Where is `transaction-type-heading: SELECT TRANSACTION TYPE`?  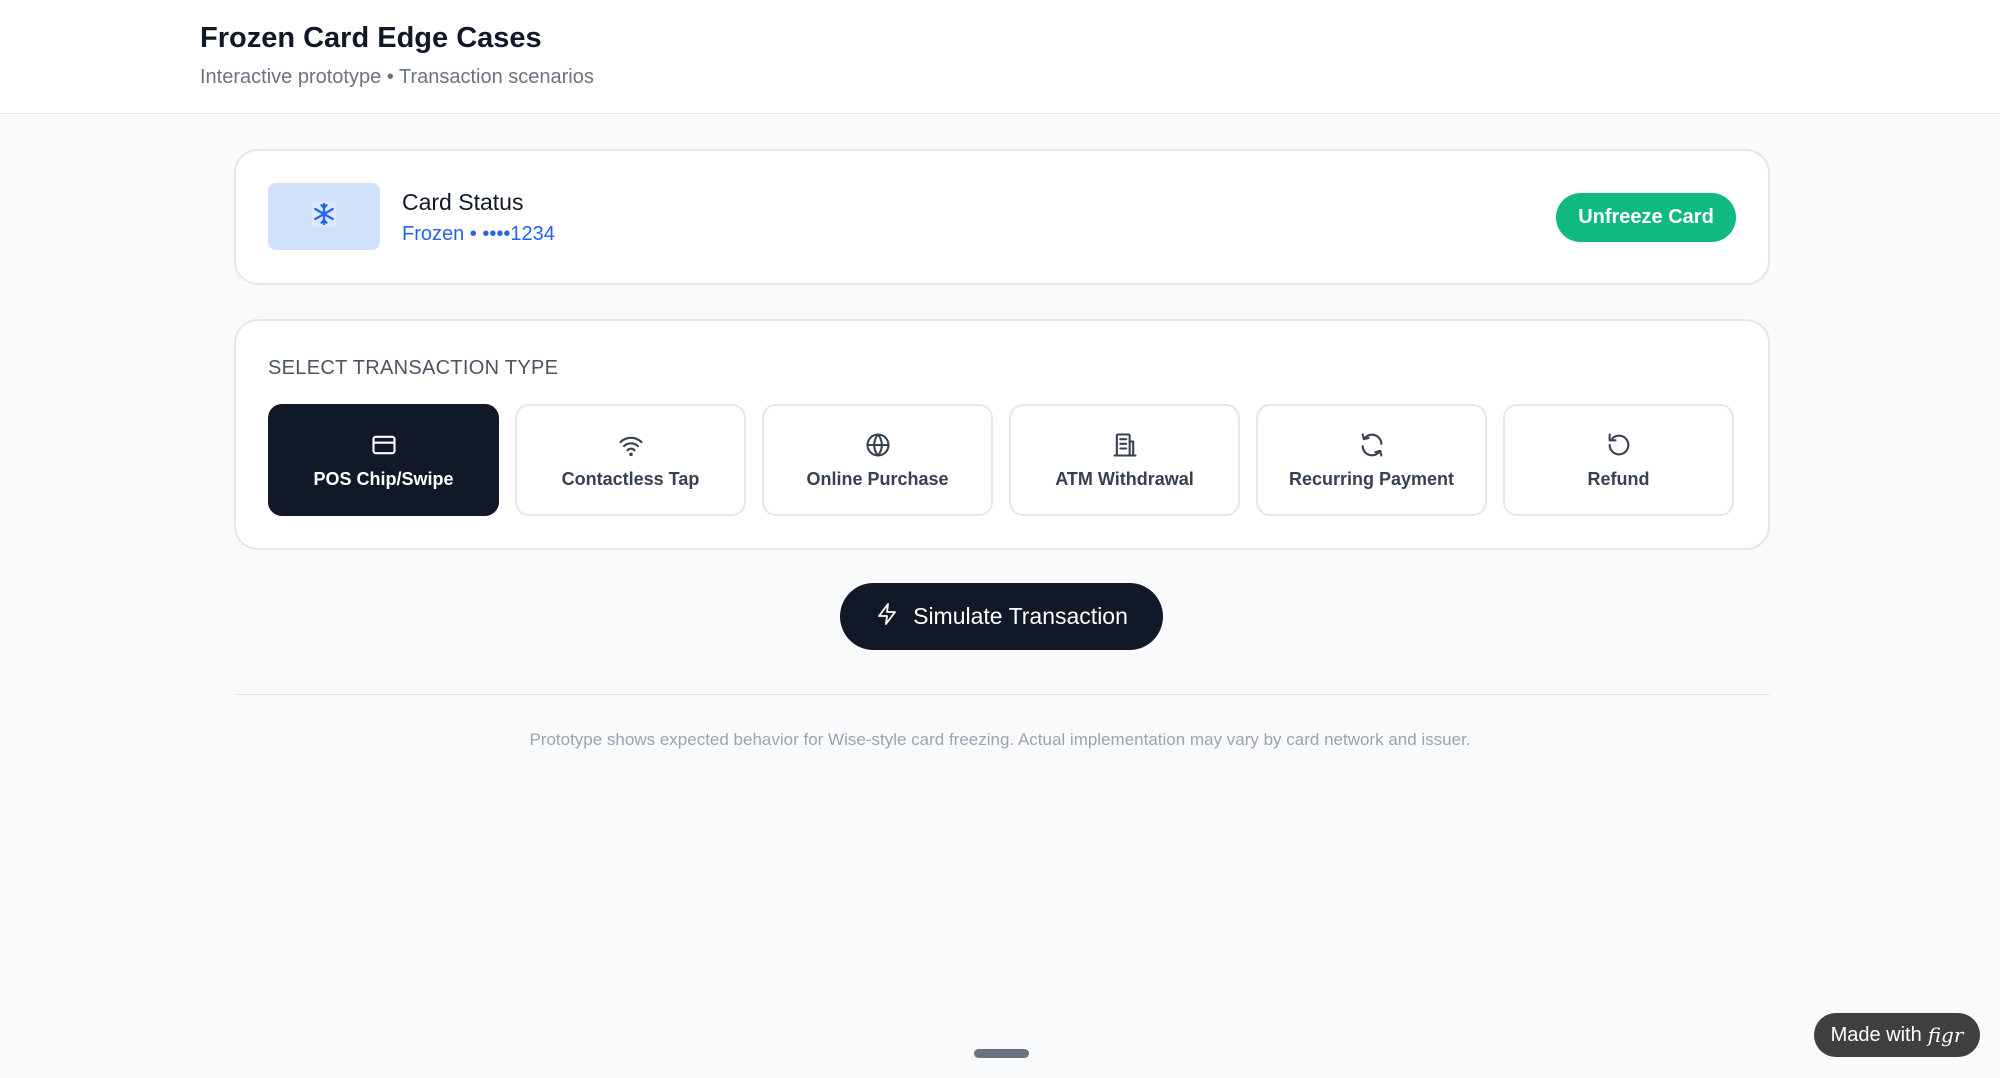
transaction-type-heading: SELECT TRANSACTION TYPE is located at coordinates (413, 368).